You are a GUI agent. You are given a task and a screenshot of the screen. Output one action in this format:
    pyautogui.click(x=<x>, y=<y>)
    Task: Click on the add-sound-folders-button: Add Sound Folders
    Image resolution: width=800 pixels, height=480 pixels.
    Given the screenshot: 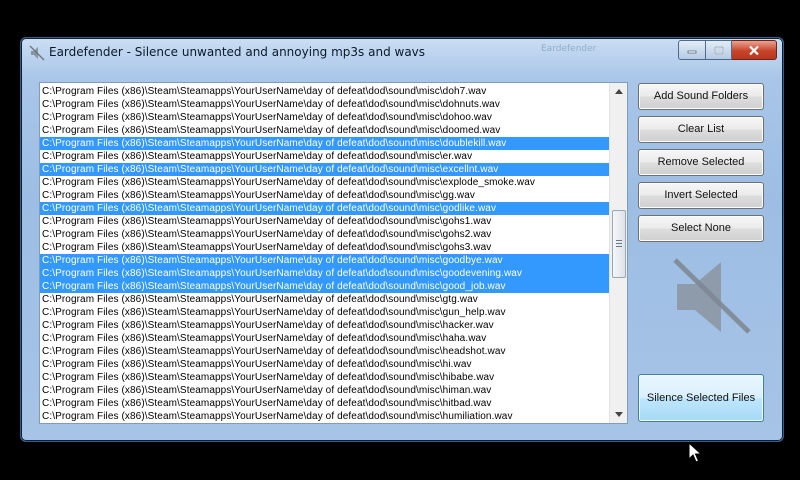 What is the action you would take?
    pyautogui.click(x=701, y=96)
    